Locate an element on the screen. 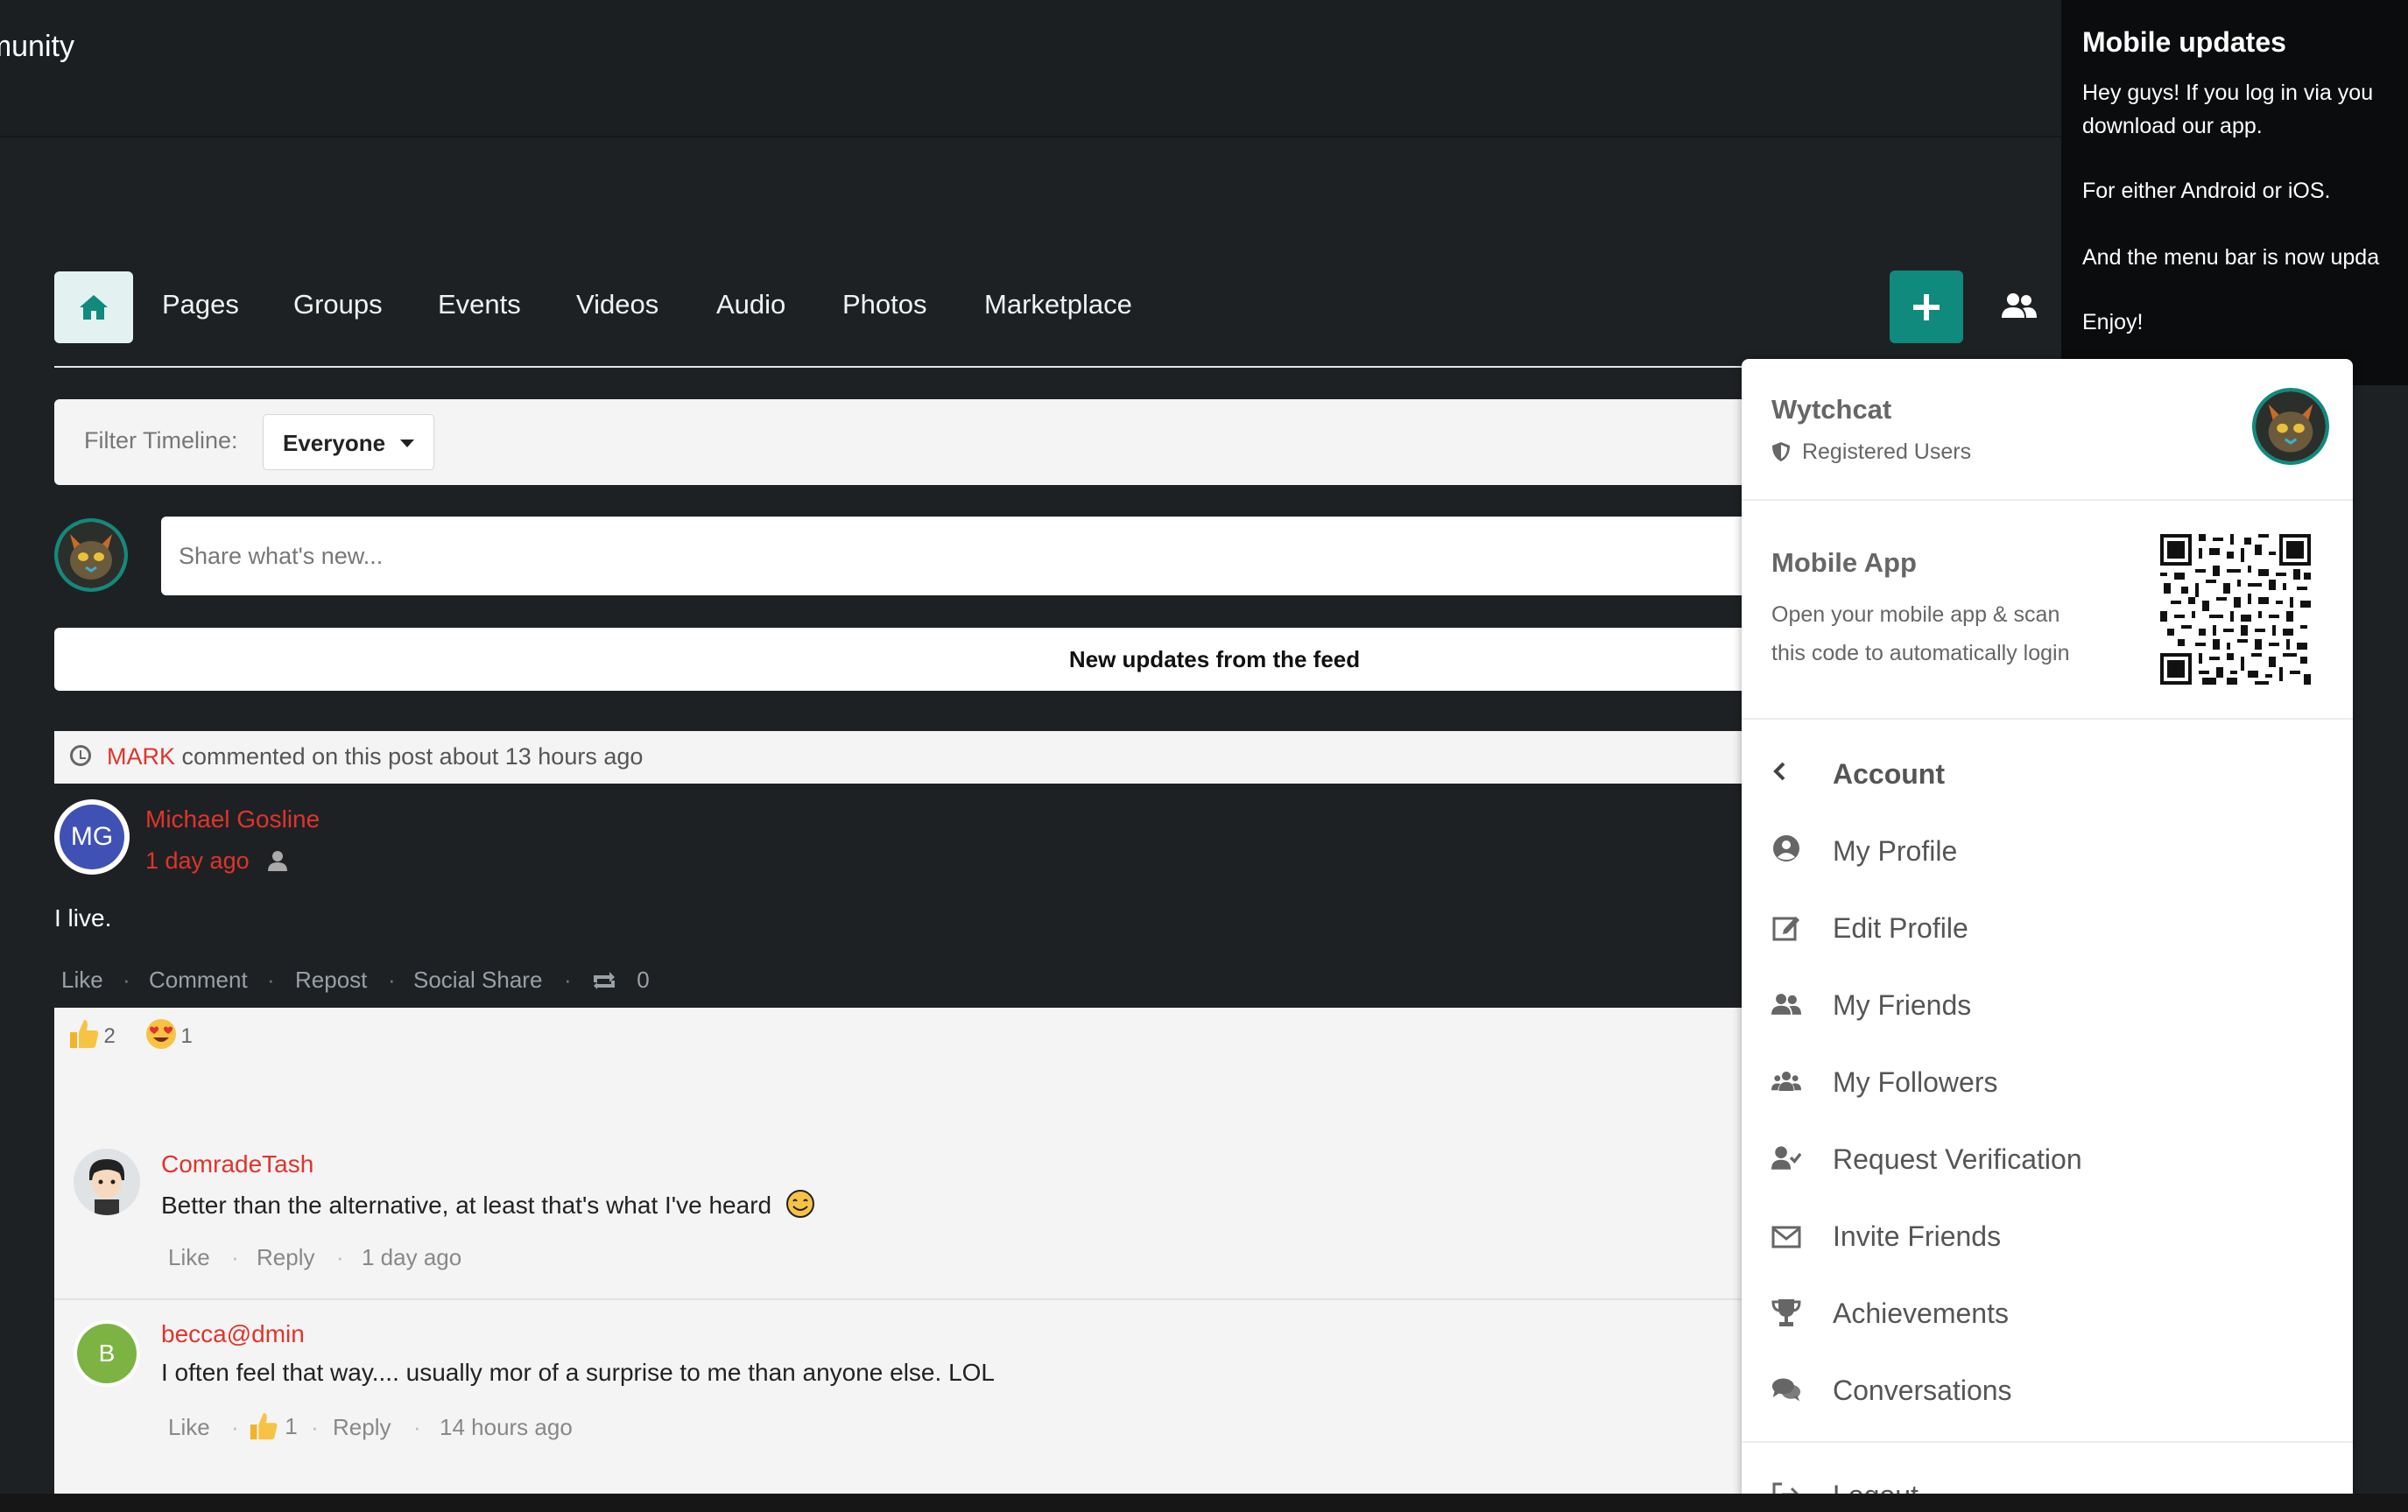 The image size is (2408, 1512). comment-timestamp: 14 hours ago is located at coordinates (506, 1427).